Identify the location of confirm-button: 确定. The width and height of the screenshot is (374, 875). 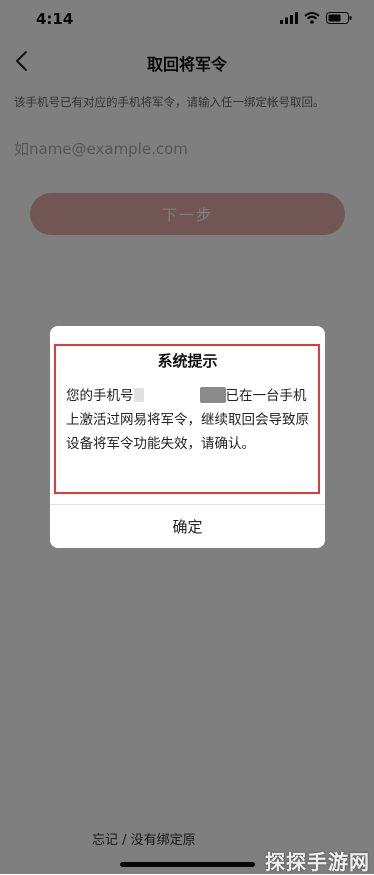
(187, 526).